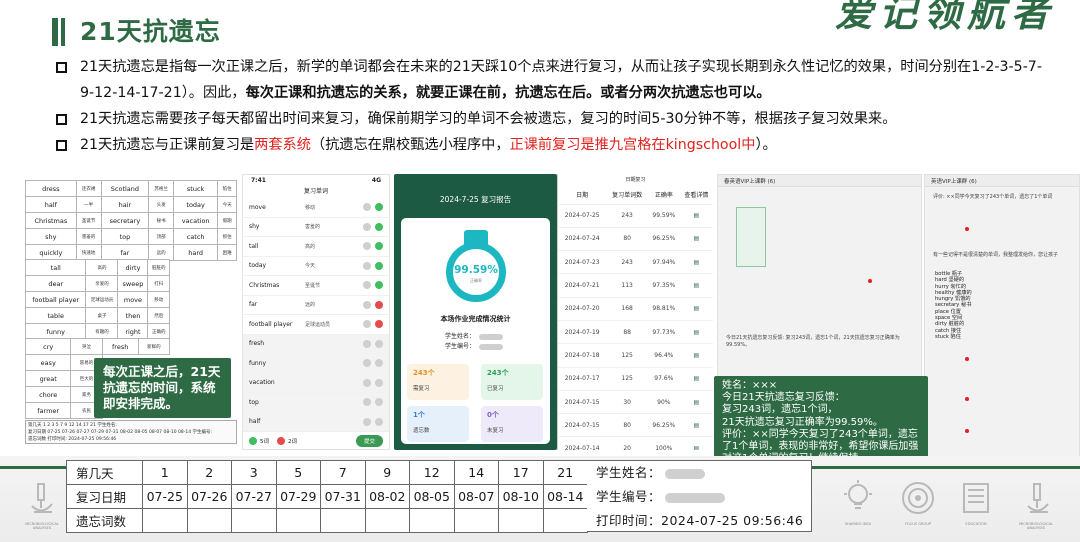 Image resolution: width=1080 pixels, height=542 pixels. Describe the element at coordinates (635, 443) in the screenshot. I see `table-row: 2024-07-14 20 100% ▤` at that location.